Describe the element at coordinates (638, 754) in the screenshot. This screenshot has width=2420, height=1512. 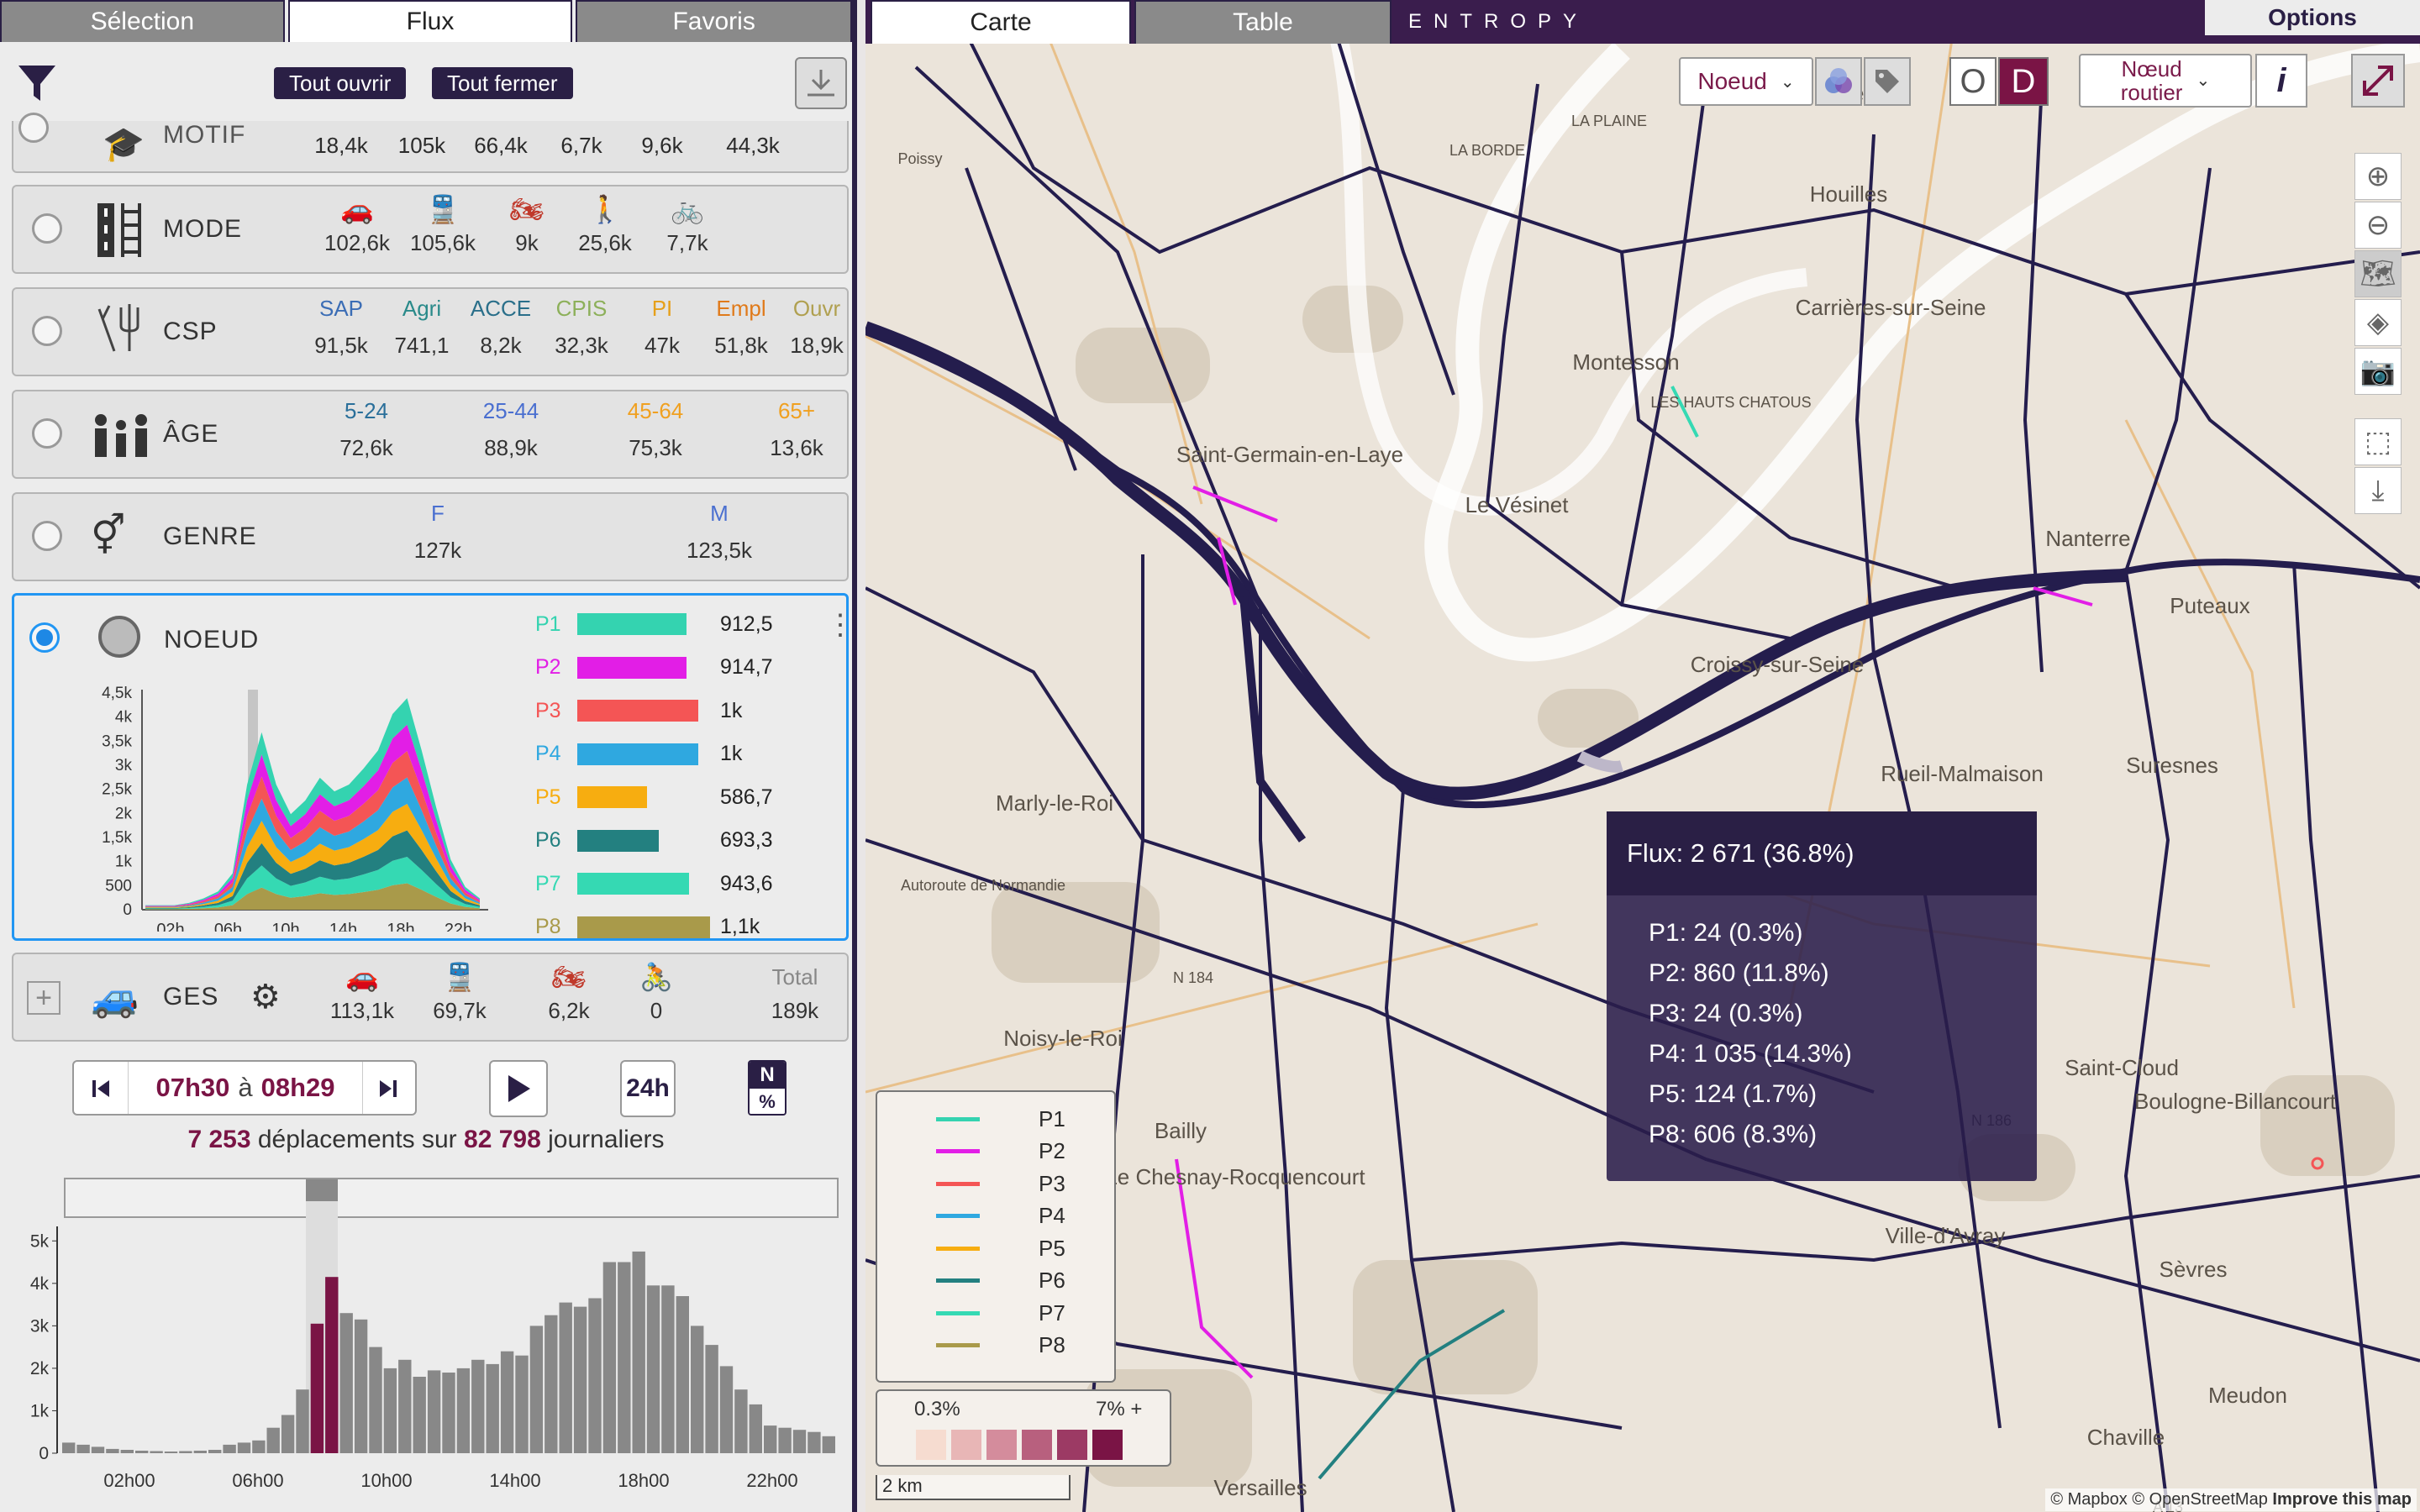
I see `noeud-legend-row: P4 1k` at that location.